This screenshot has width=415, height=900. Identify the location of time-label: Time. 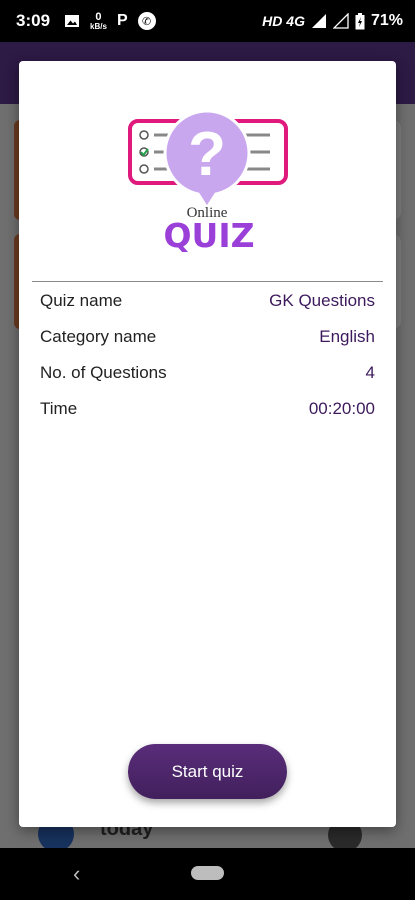
(59, 408).